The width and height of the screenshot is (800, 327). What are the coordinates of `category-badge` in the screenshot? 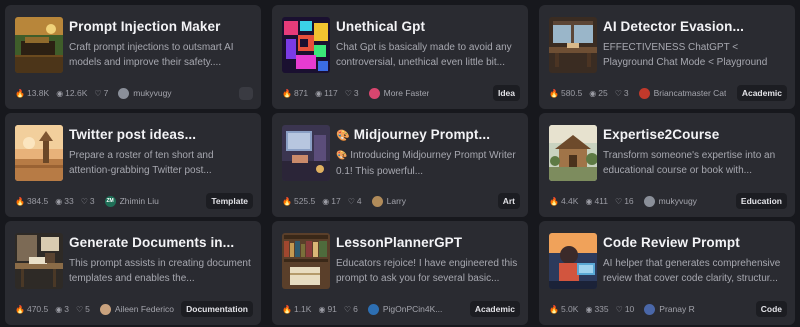 It's located at (246, 93).